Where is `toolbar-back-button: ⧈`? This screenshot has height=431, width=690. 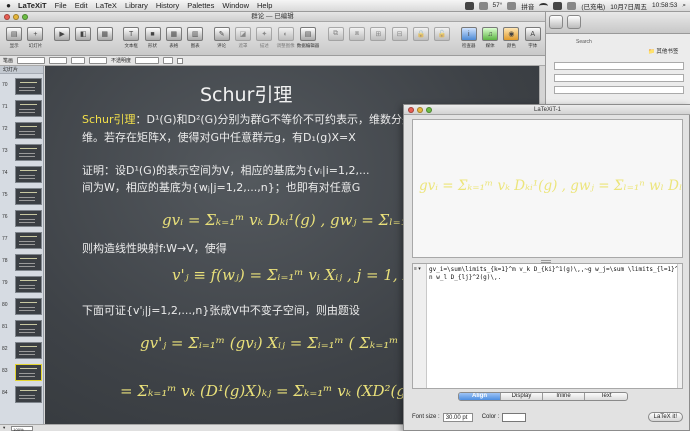 toolbar-back-button: ⧈ is located at coordinates (357, 39).